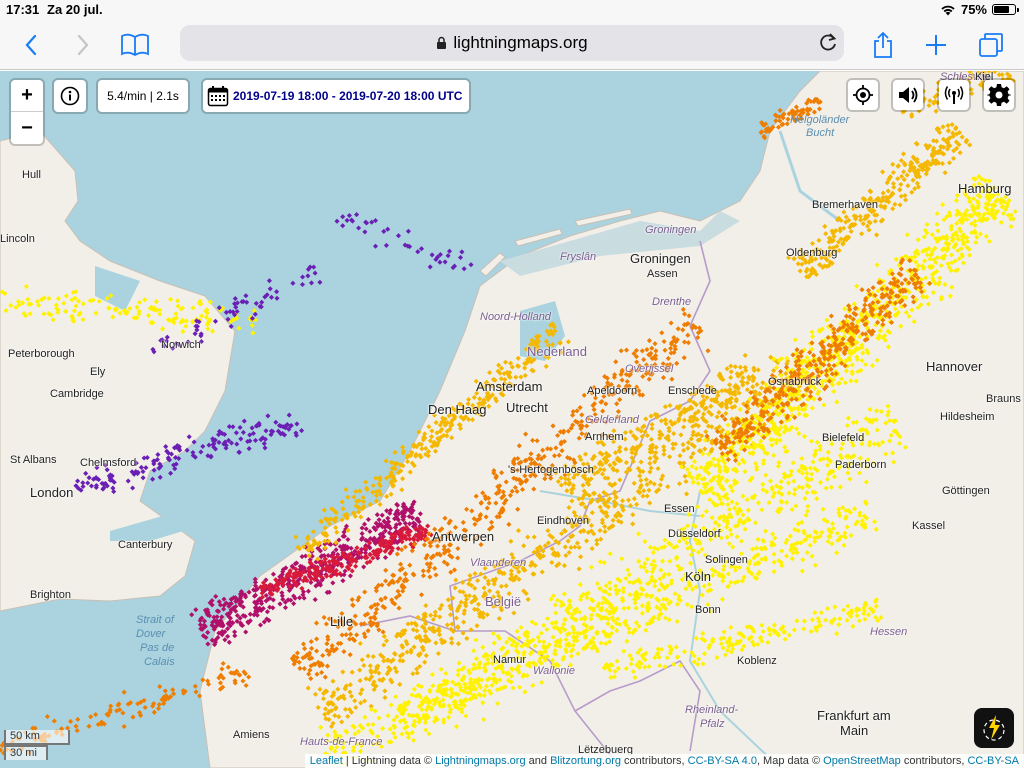  Describe the element at coordinates (973, 9) in the screenshot. I see `battery-percent: 75%` at that location.